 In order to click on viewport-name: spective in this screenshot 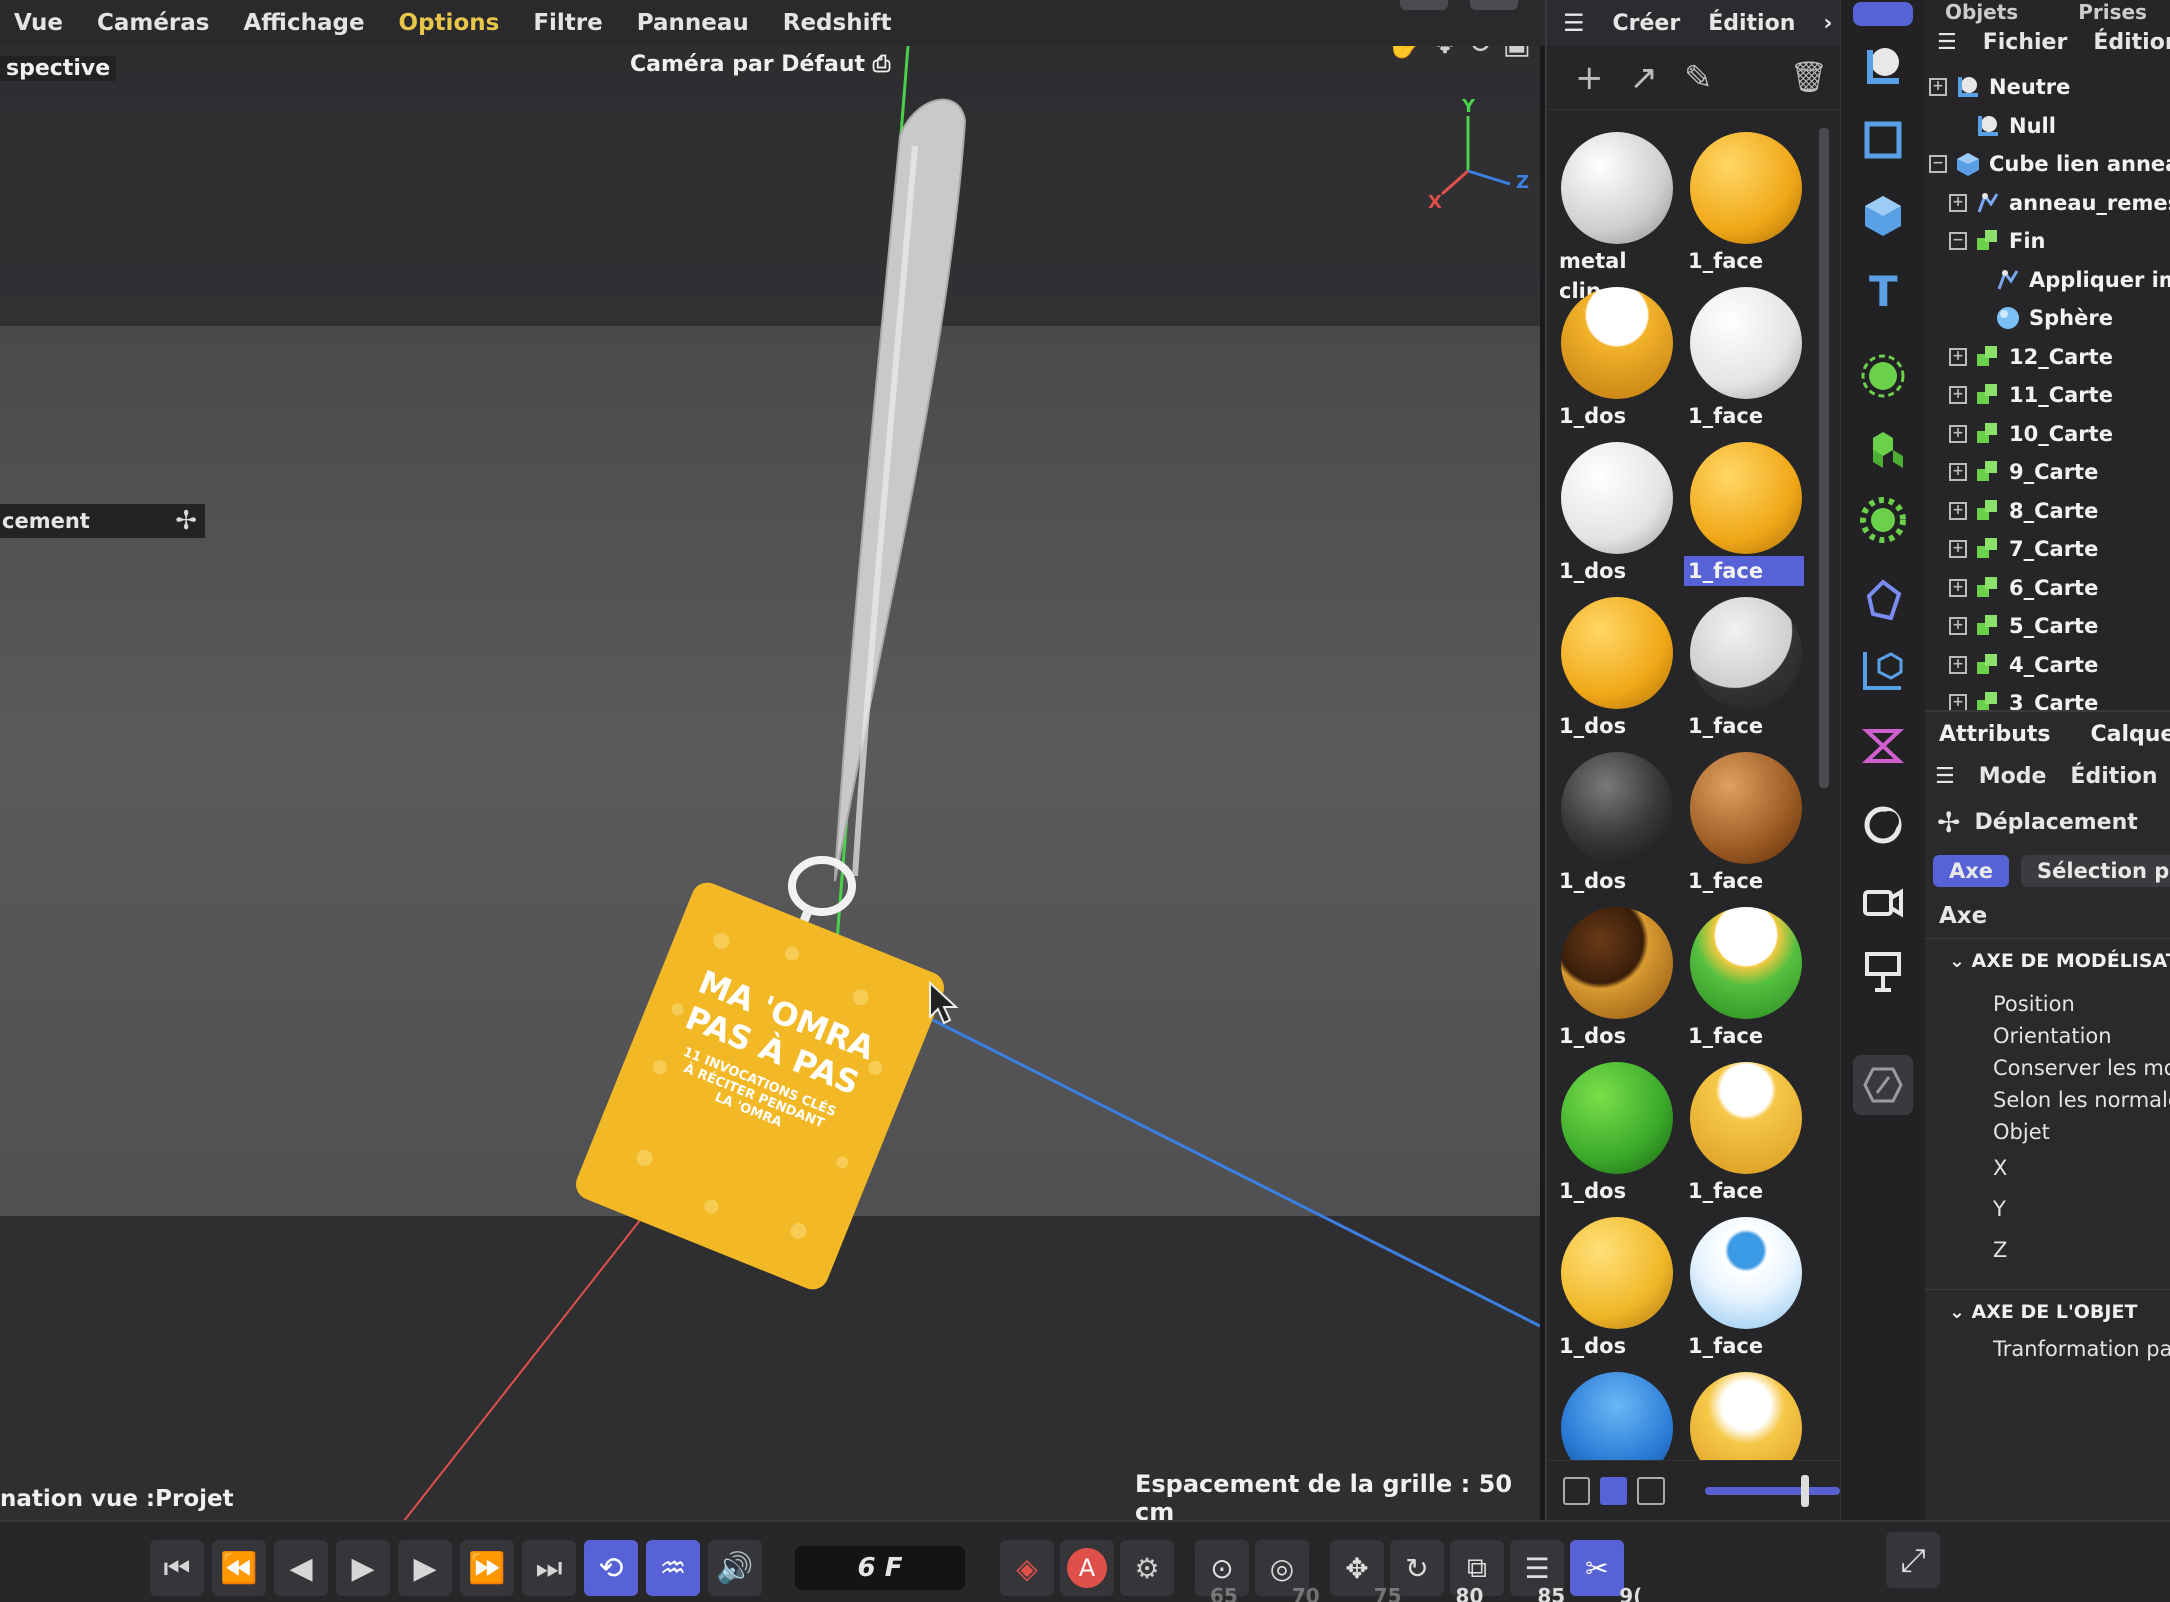, I will do `click(58, 68)`.